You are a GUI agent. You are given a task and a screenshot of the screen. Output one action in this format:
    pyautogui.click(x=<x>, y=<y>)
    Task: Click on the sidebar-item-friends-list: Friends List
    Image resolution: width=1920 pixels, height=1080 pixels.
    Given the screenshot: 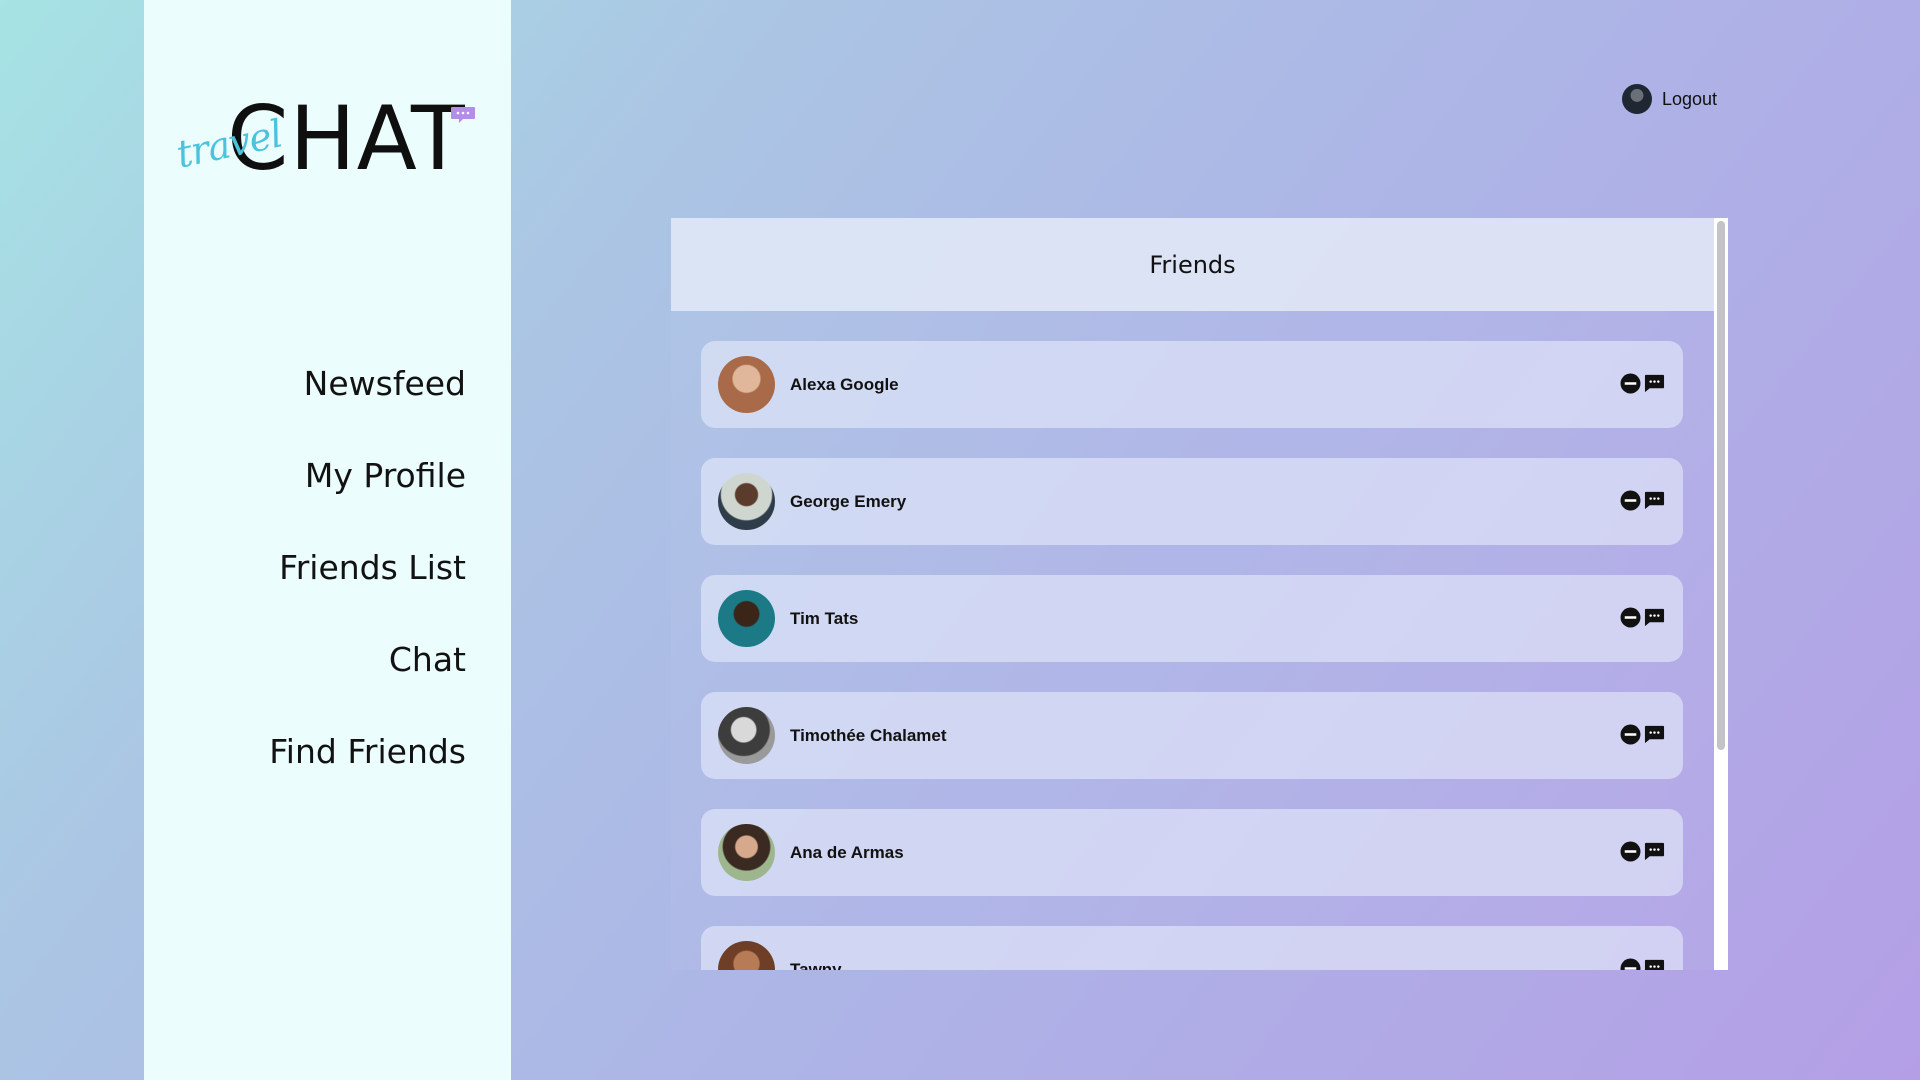 What is the action you would take?
    pyautogui.click(x=367, y=588)
    